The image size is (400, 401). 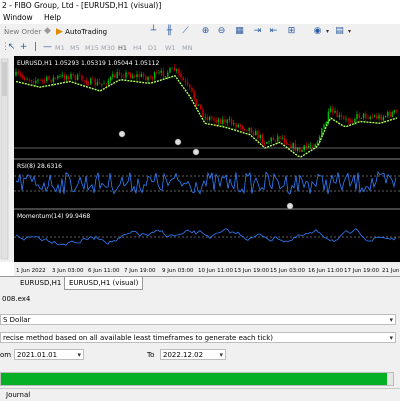 I want to click on trade-marker, so click(x=196, y=152).